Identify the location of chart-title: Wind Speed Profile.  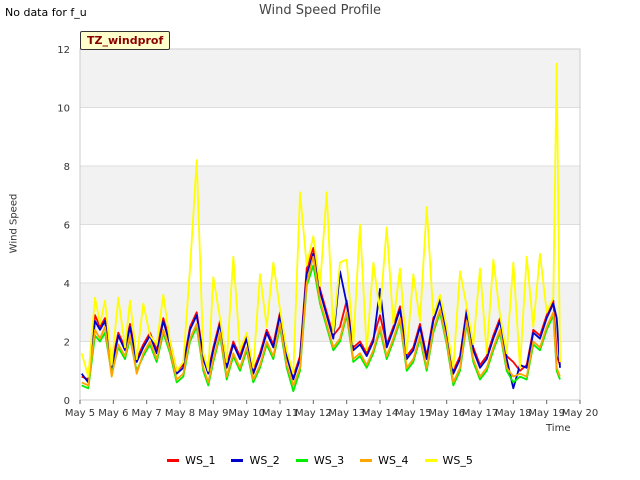
(320, 10).